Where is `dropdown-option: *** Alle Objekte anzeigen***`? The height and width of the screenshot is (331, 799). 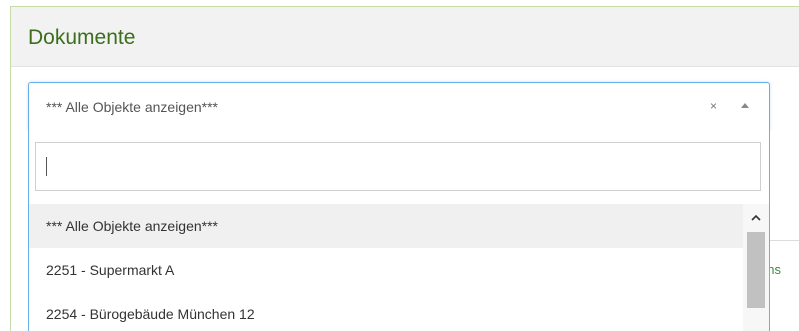 dropdown-option: *** Alle Objekte anzeigen*** is located at coordinates (386, 226).